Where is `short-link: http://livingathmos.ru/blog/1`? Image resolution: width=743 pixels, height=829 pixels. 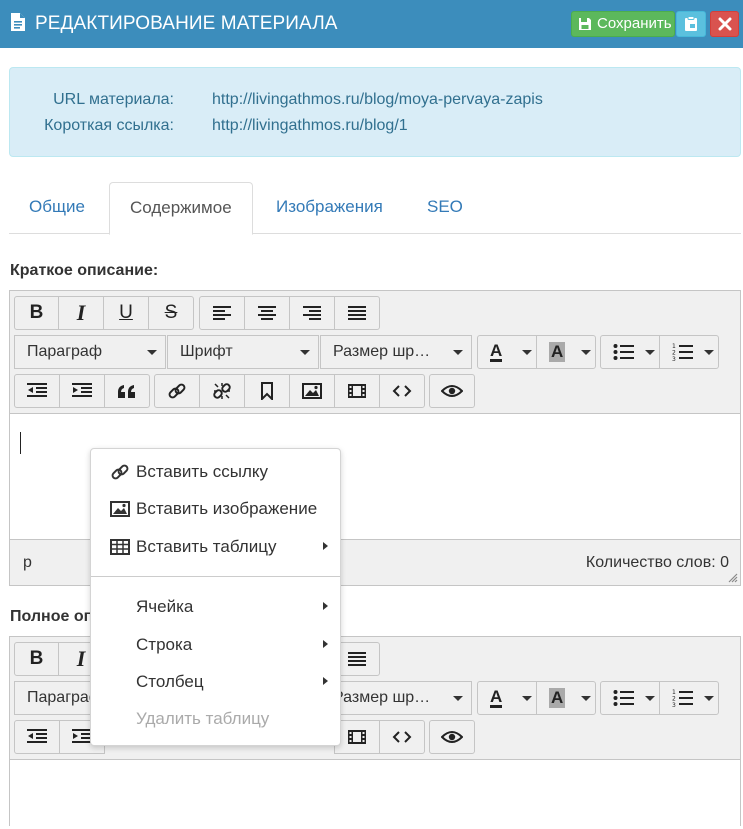
short-link: http://livingathmos.ru/blog/1 is located at coordinates (310, 126).